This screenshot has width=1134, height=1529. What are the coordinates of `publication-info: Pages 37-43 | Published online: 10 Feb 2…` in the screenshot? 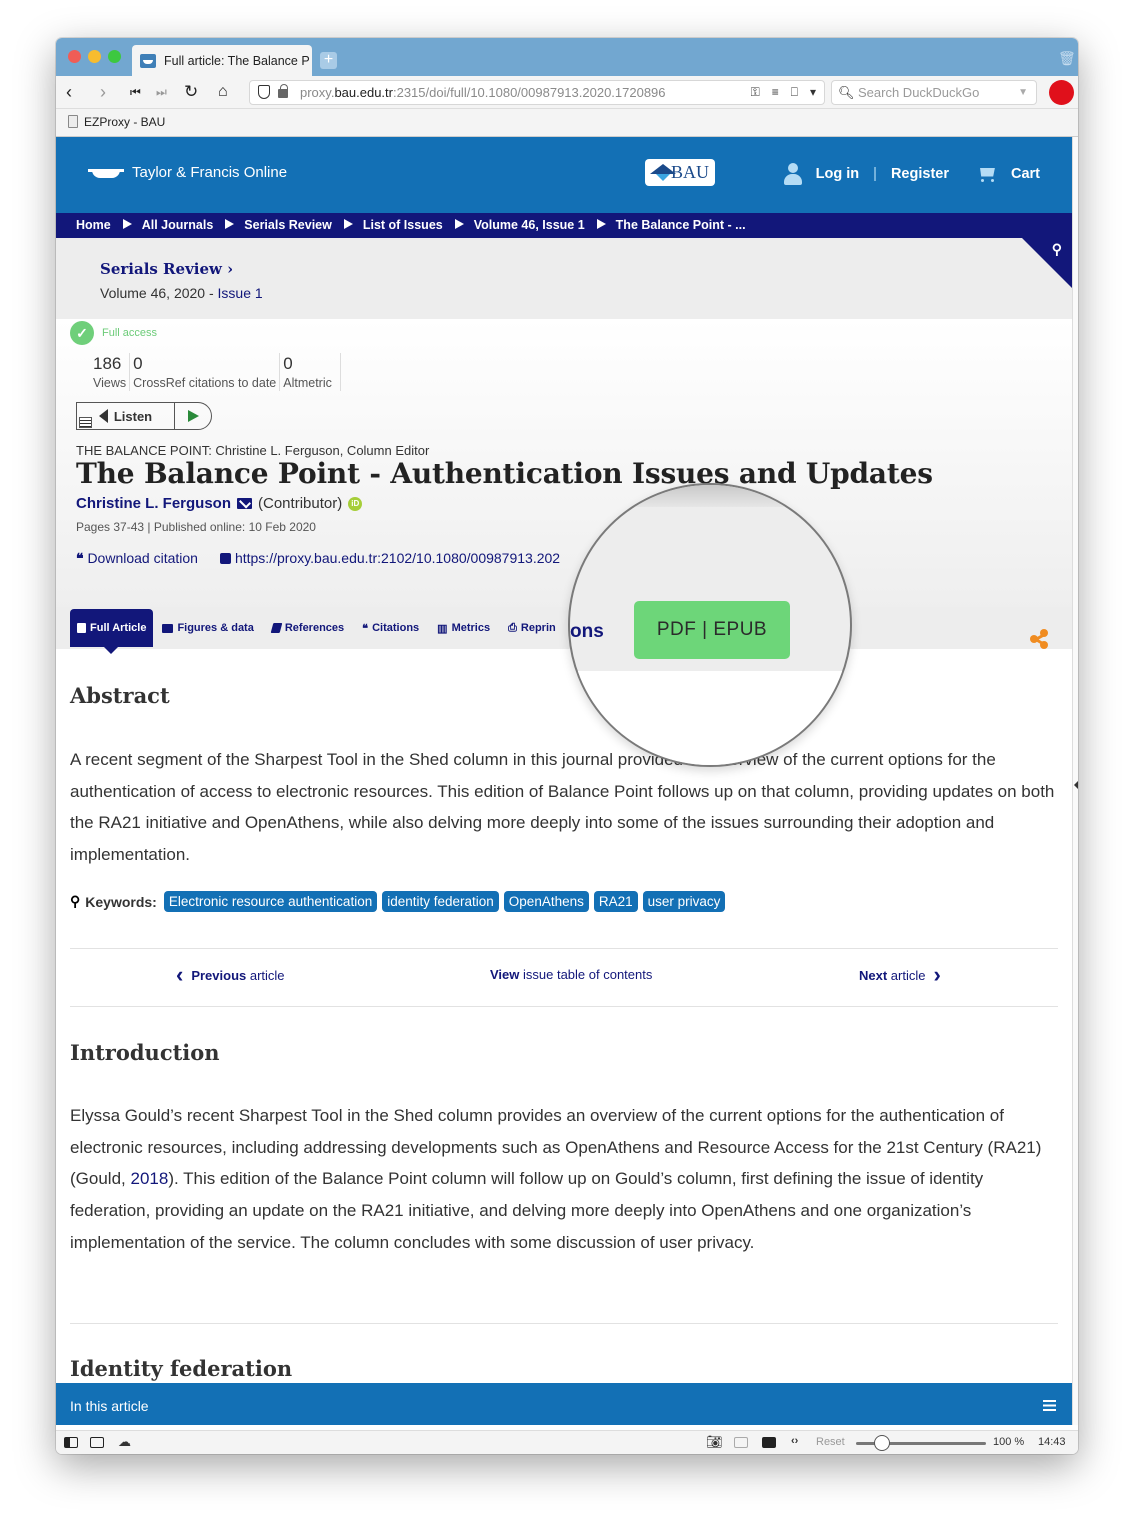 It's located at (196, 527).